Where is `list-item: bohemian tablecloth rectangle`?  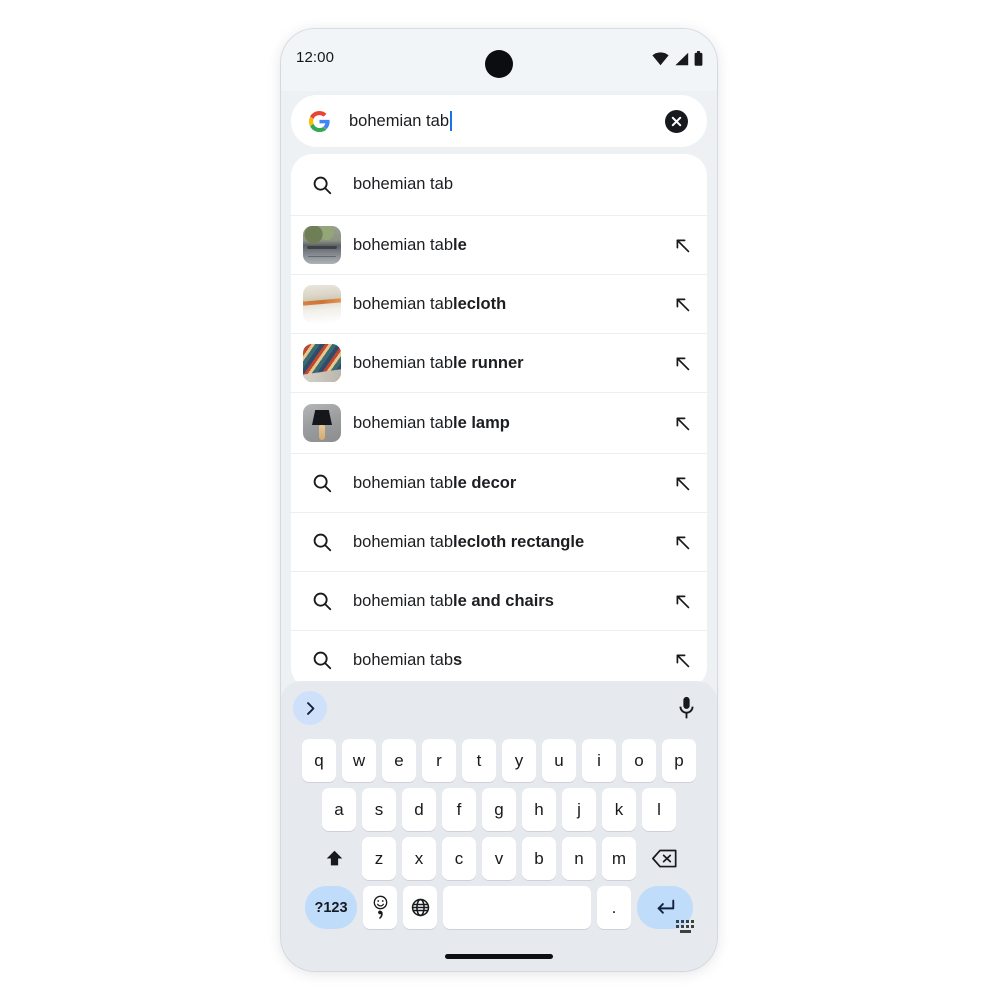 list-item: bohemian tablecloth rectangle is located at coordinates (499, 541).